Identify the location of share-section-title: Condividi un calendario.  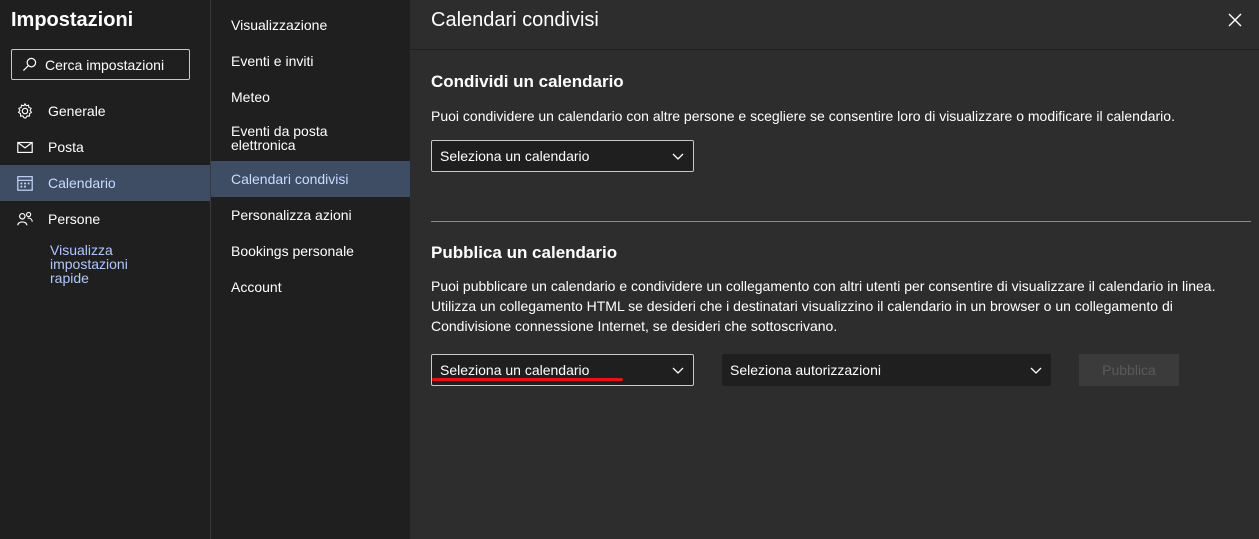
(527, 81).